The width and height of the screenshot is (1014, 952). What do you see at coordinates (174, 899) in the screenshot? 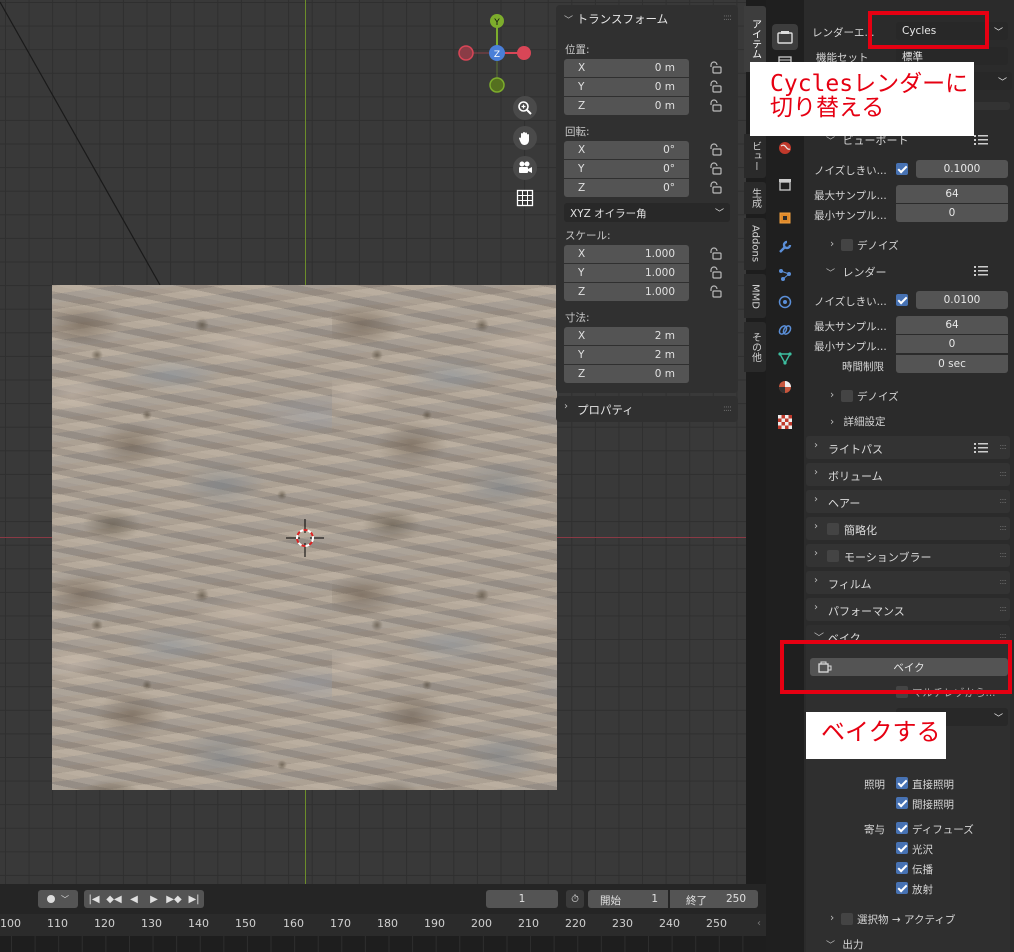
I see `next-keyframe-button: ▶◆` at bounding box center [174, 899].